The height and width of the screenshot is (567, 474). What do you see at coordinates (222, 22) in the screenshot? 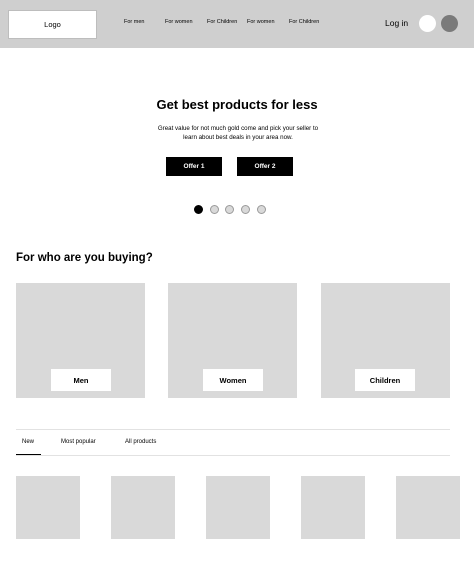
I see `nav-for-children: For Children` at bounding box center [222, 22].